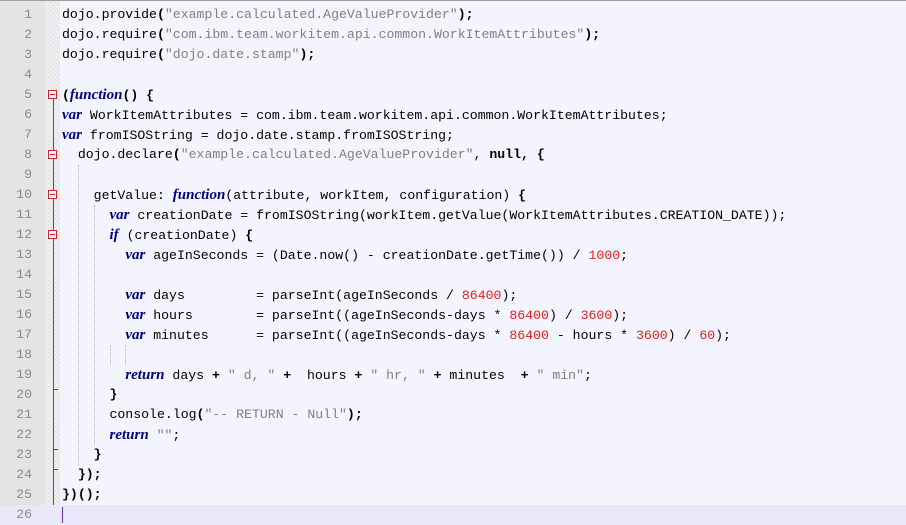 This screenshot has height=525, width=906. I want to click on token-op: }, so click(113, 394).